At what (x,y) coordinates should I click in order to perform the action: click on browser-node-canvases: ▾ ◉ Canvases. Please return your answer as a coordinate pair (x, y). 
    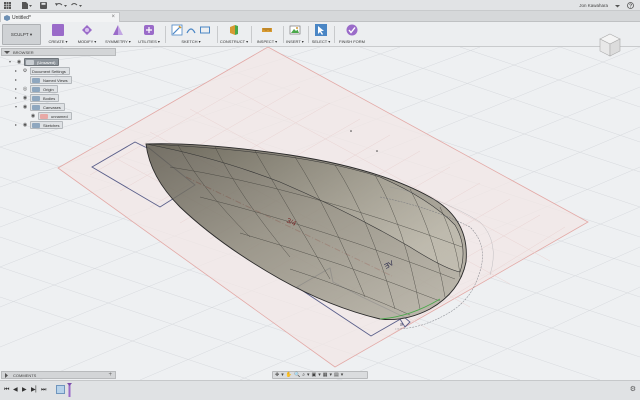
    Looking at the image, I should click on (43, 107).